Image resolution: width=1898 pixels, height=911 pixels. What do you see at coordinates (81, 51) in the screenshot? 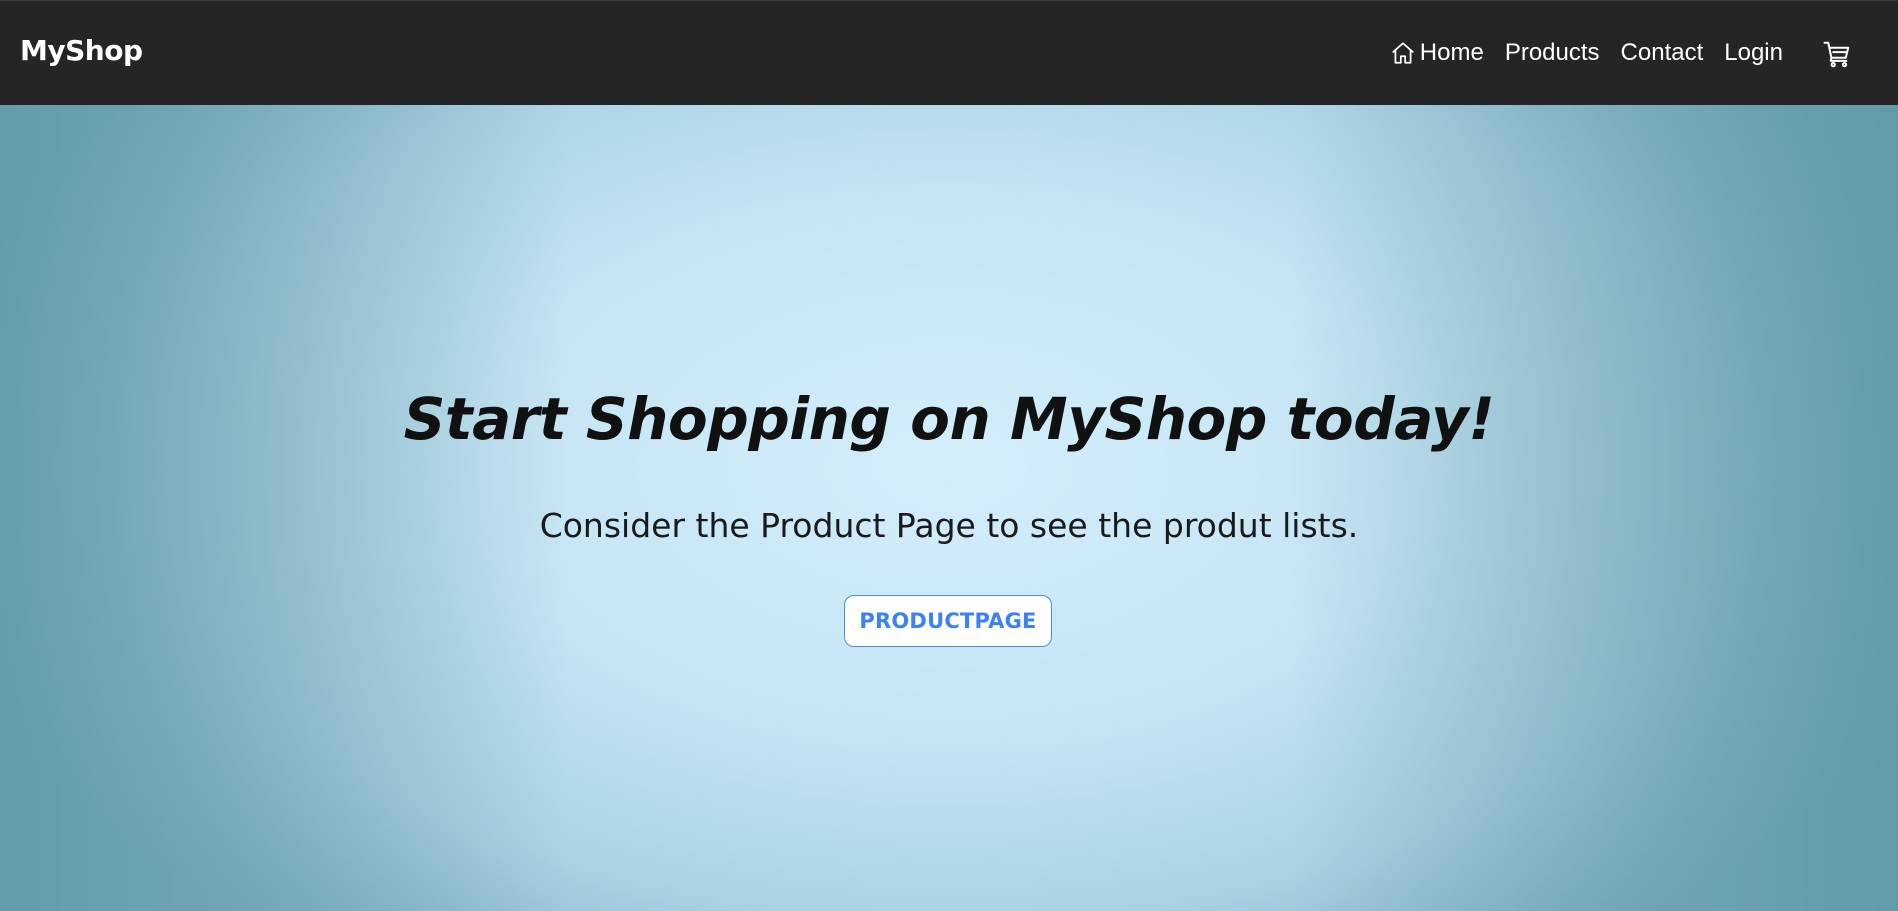
I see `brand-logo: MyShop` at bounding box center [81, 51].